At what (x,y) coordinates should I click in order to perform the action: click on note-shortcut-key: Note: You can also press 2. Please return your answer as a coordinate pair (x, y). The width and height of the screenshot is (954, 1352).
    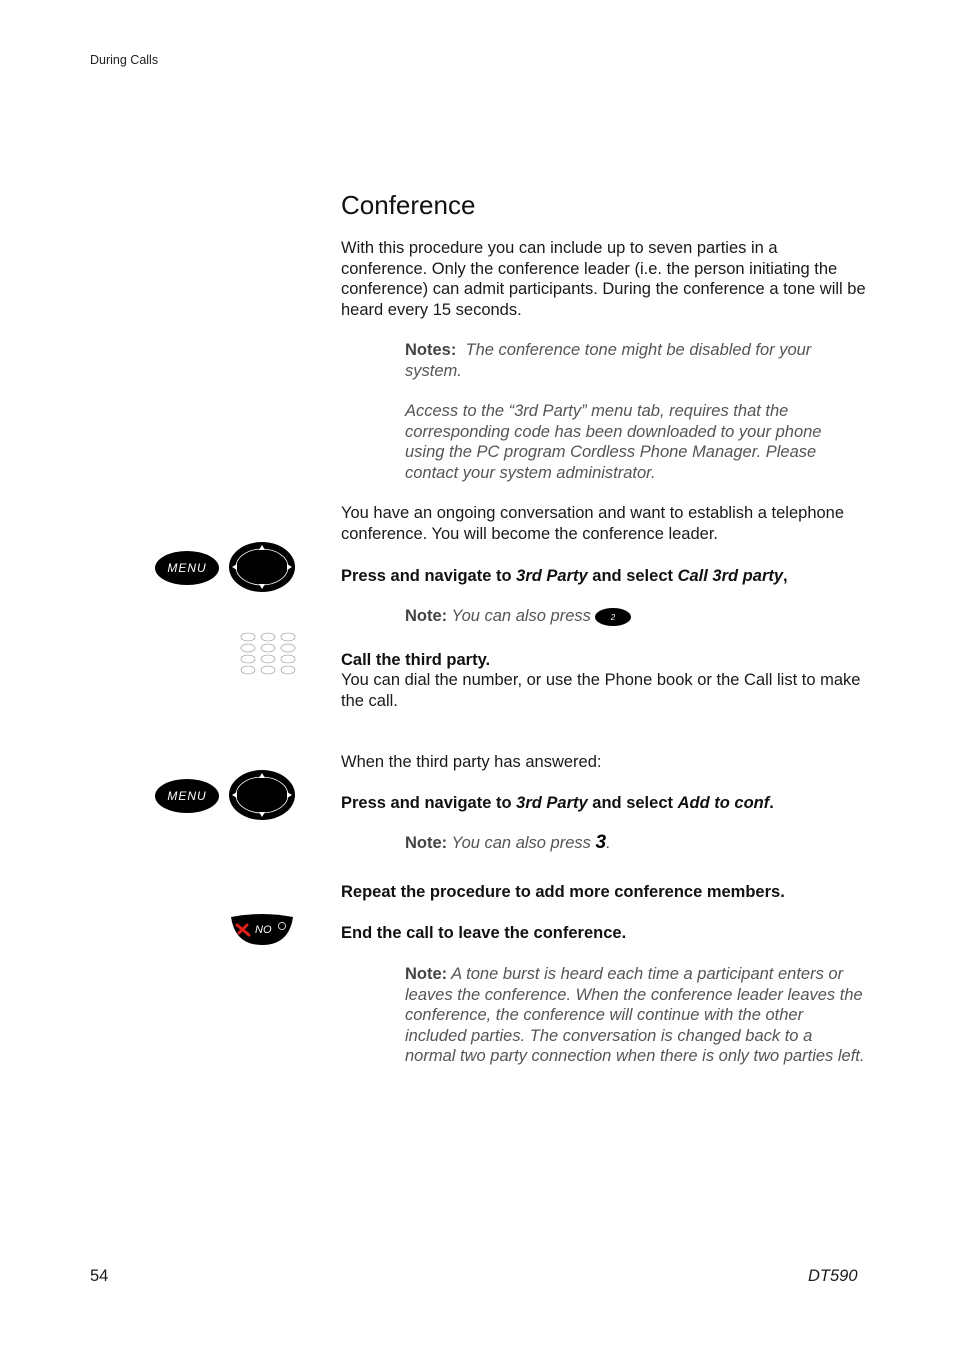
    Looking at the image, I should click on (635, 616).